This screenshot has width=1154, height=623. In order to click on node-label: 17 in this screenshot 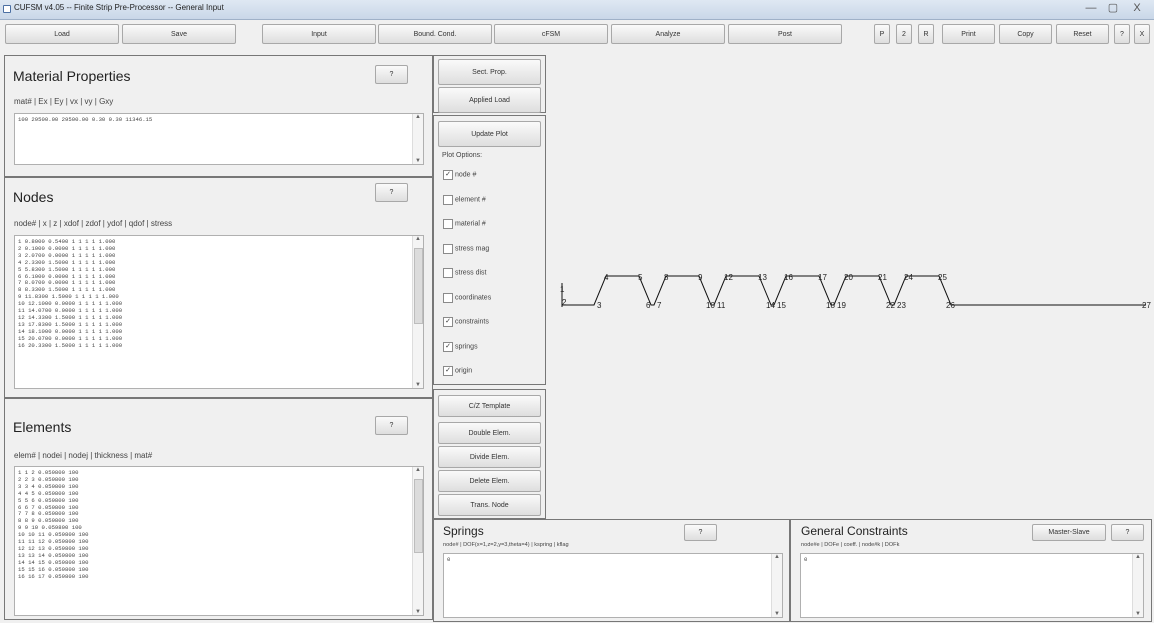, I will do `click(822, 277)`.